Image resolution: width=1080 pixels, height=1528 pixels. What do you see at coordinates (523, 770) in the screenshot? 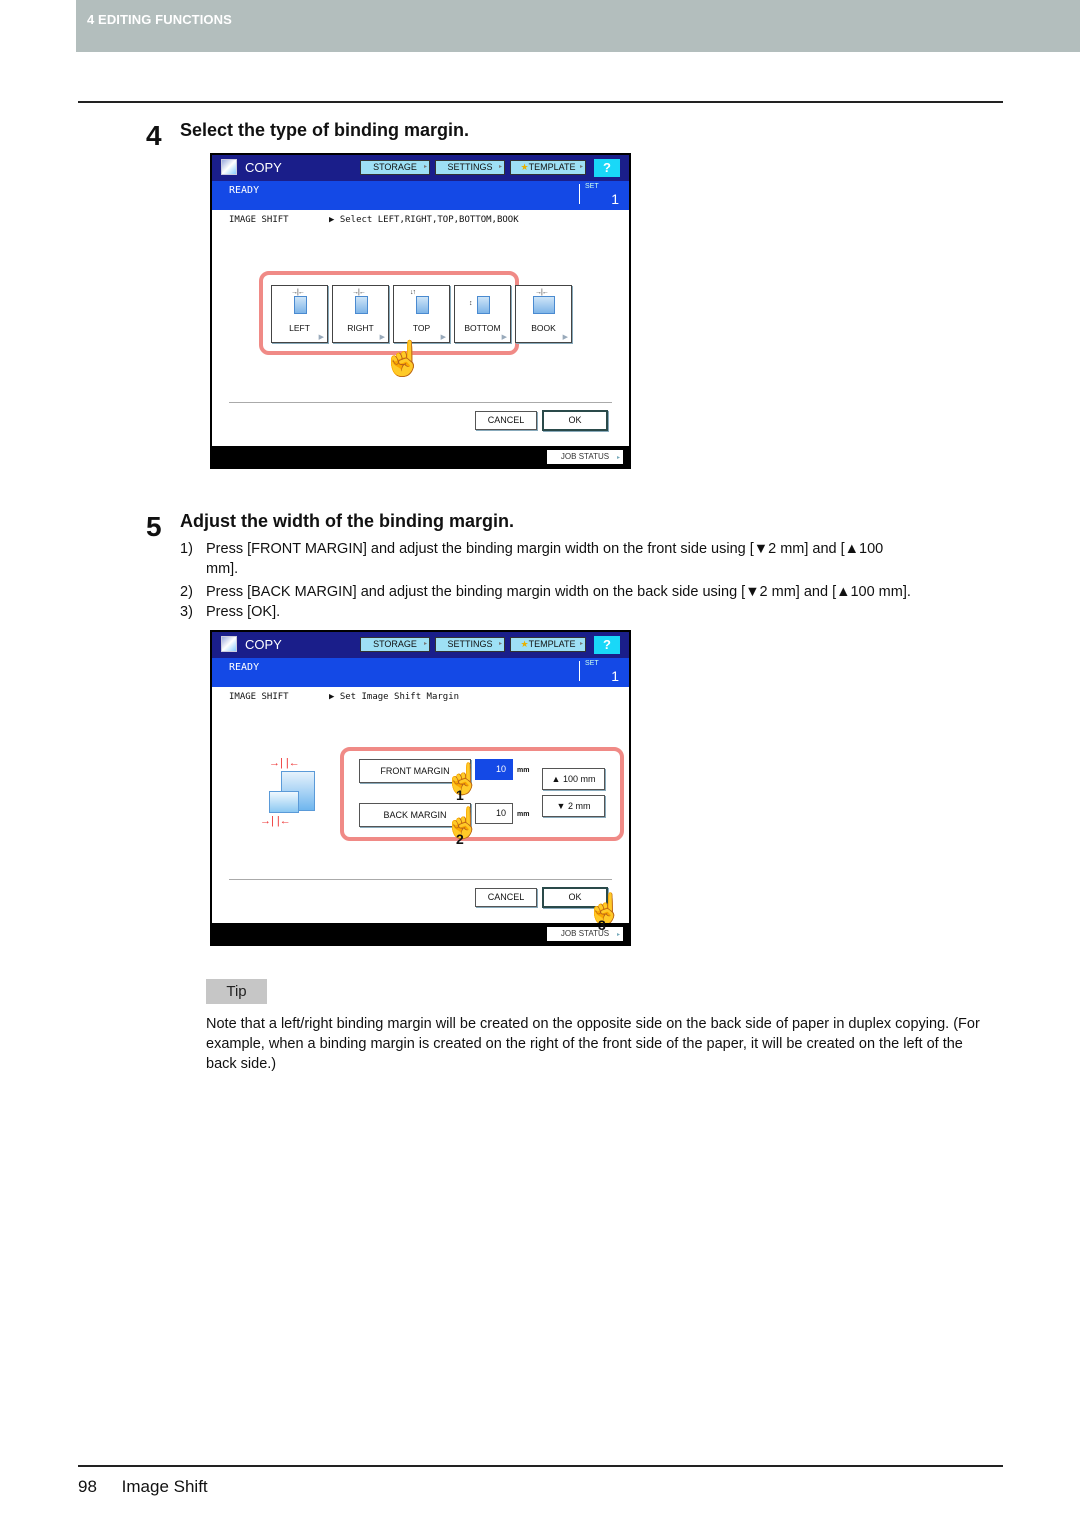
I see `front-margin-unit: mm` at bounding box center [523, 770].